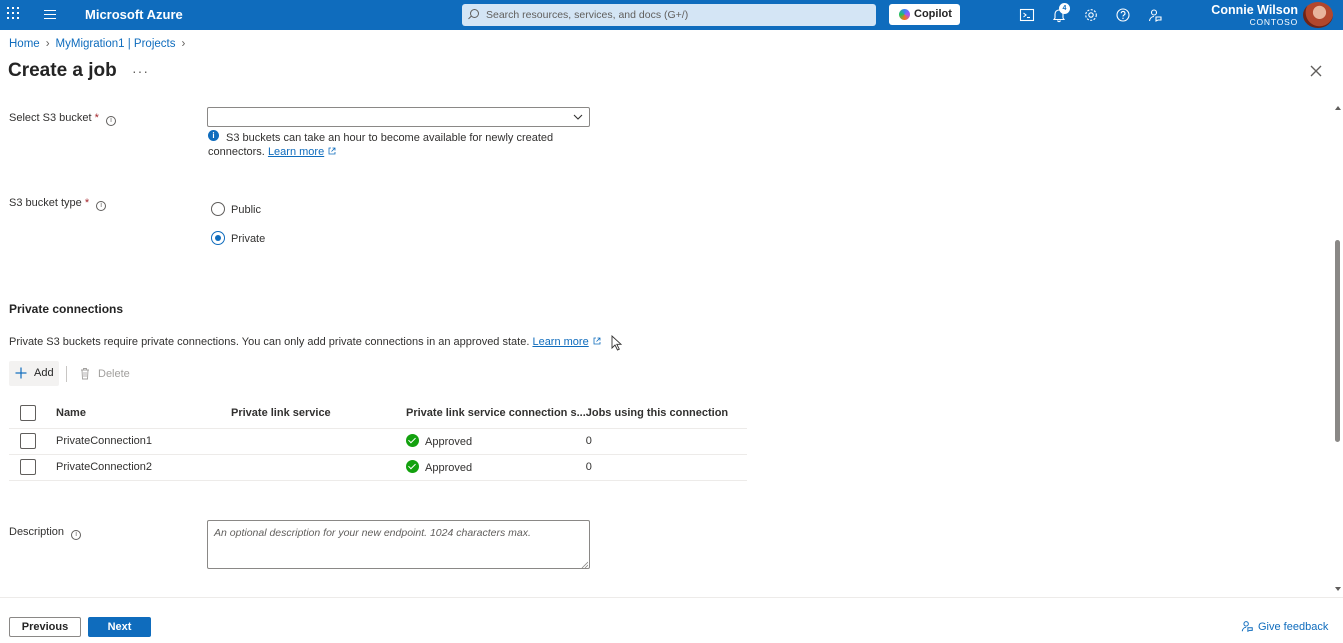 The width and height of the screenshot is (1343, 643). I want to click on search-icon, so click(474, 13).